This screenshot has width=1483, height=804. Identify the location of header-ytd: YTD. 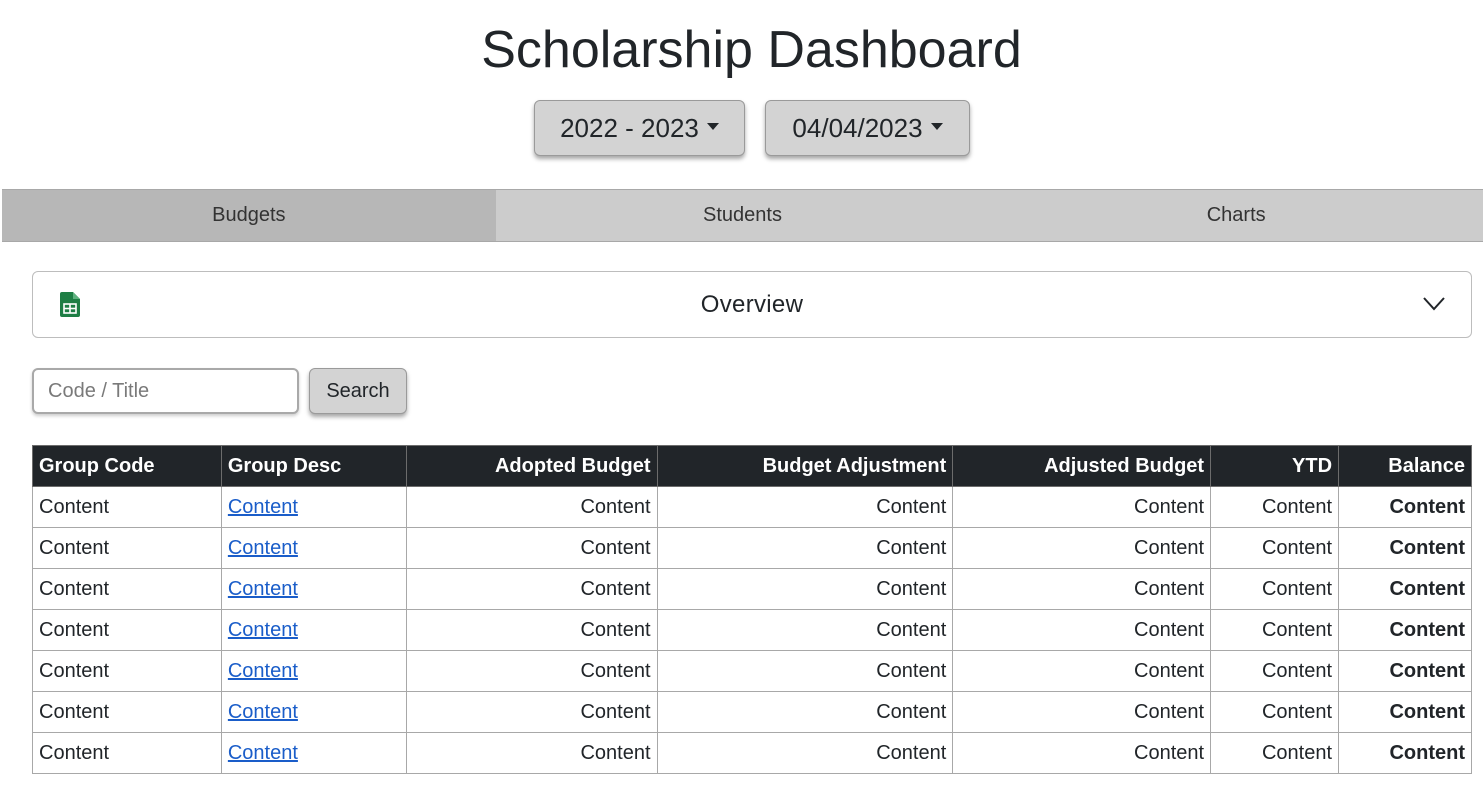
(1275, 466).